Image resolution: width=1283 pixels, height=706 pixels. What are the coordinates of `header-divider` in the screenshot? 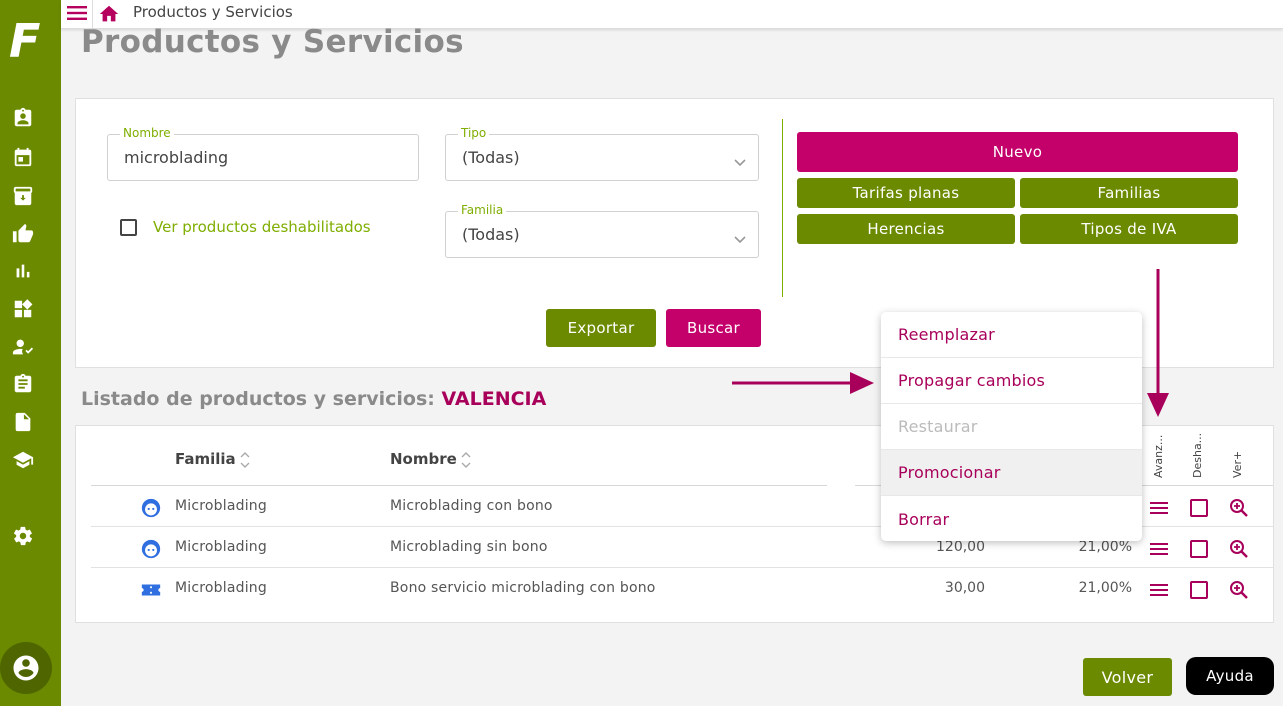 It's located at (459, 485).